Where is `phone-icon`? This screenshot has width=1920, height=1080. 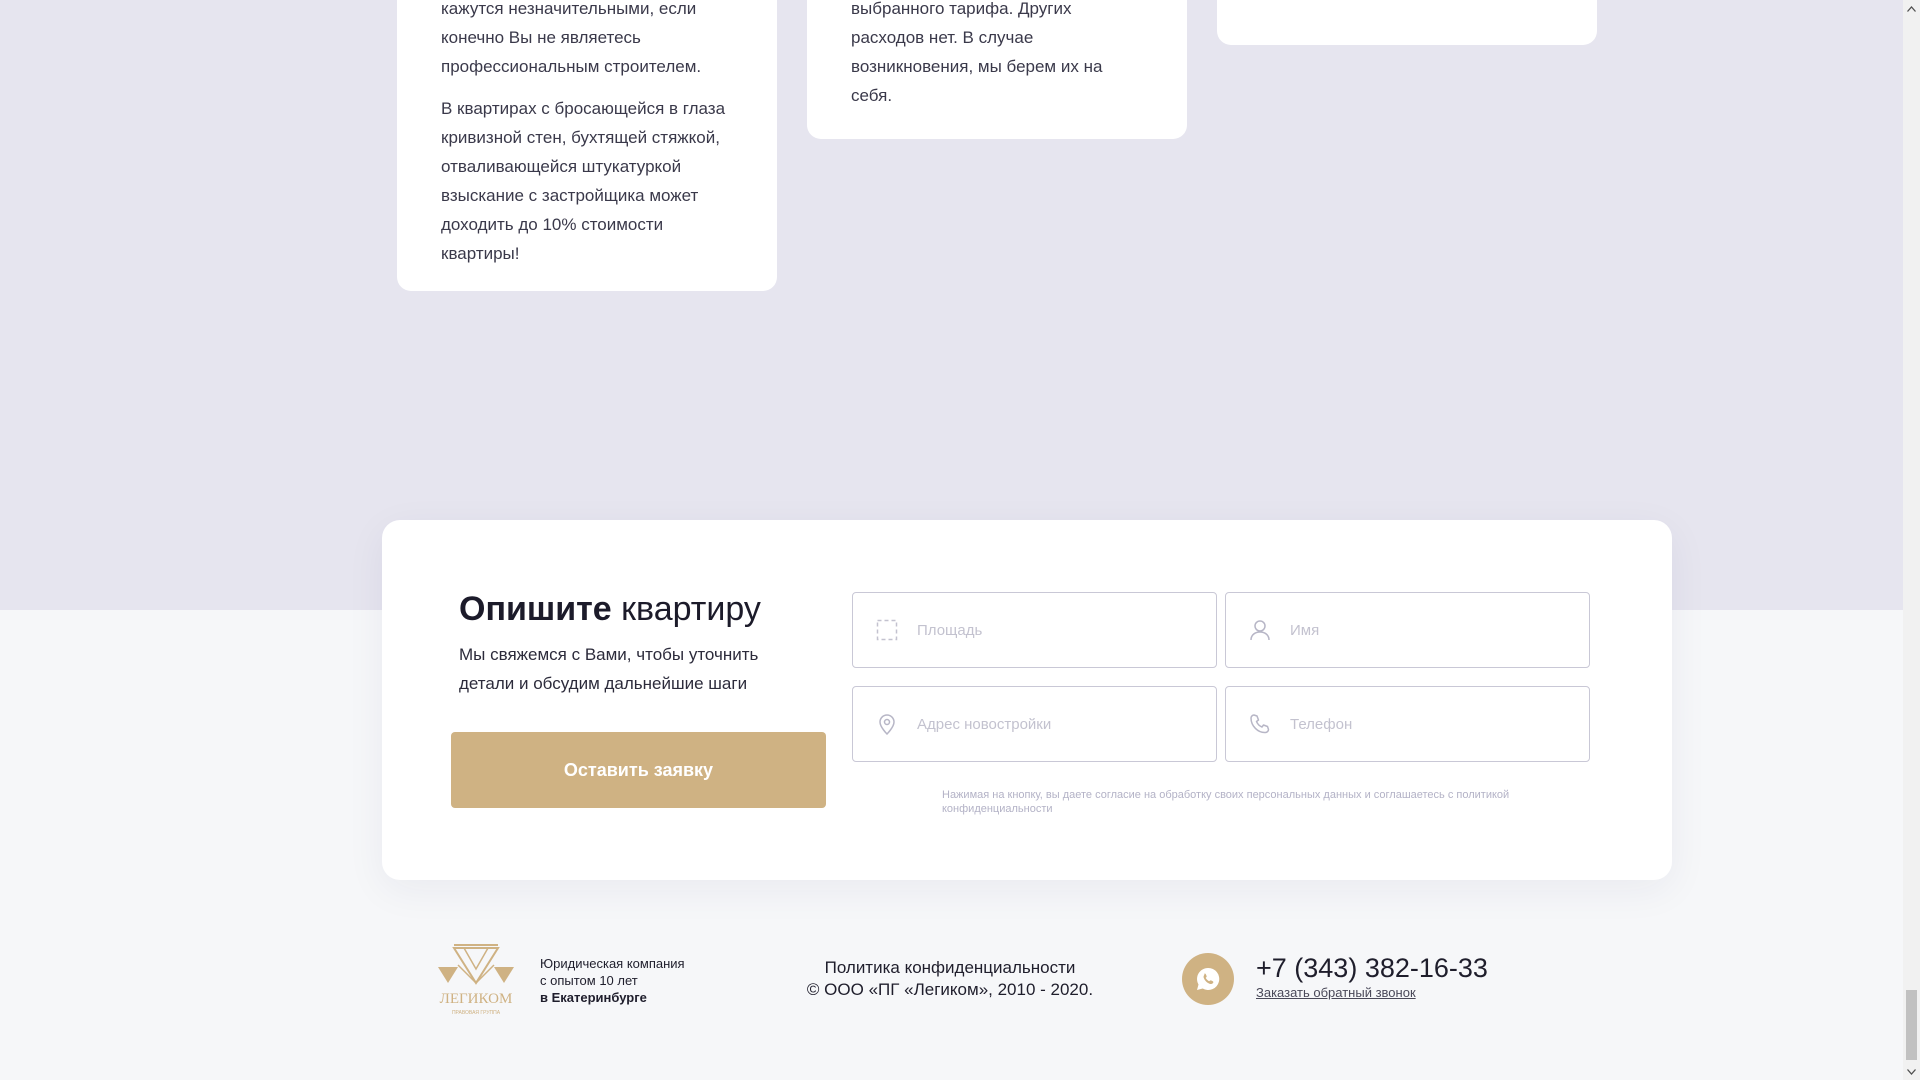 phone-icon is located at coordinates (1260, 724).